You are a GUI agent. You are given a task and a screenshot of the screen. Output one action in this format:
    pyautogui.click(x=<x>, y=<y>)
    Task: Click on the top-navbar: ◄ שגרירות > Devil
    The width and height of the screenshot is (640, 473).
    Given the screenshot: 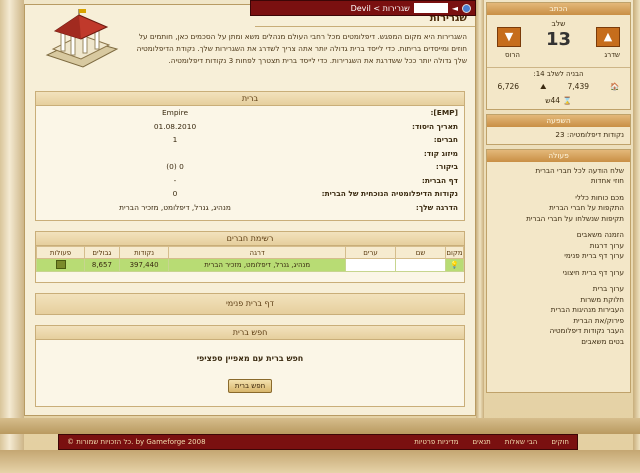 What is the action you would take?
    pyautogui.click(x=363, y=8)
    